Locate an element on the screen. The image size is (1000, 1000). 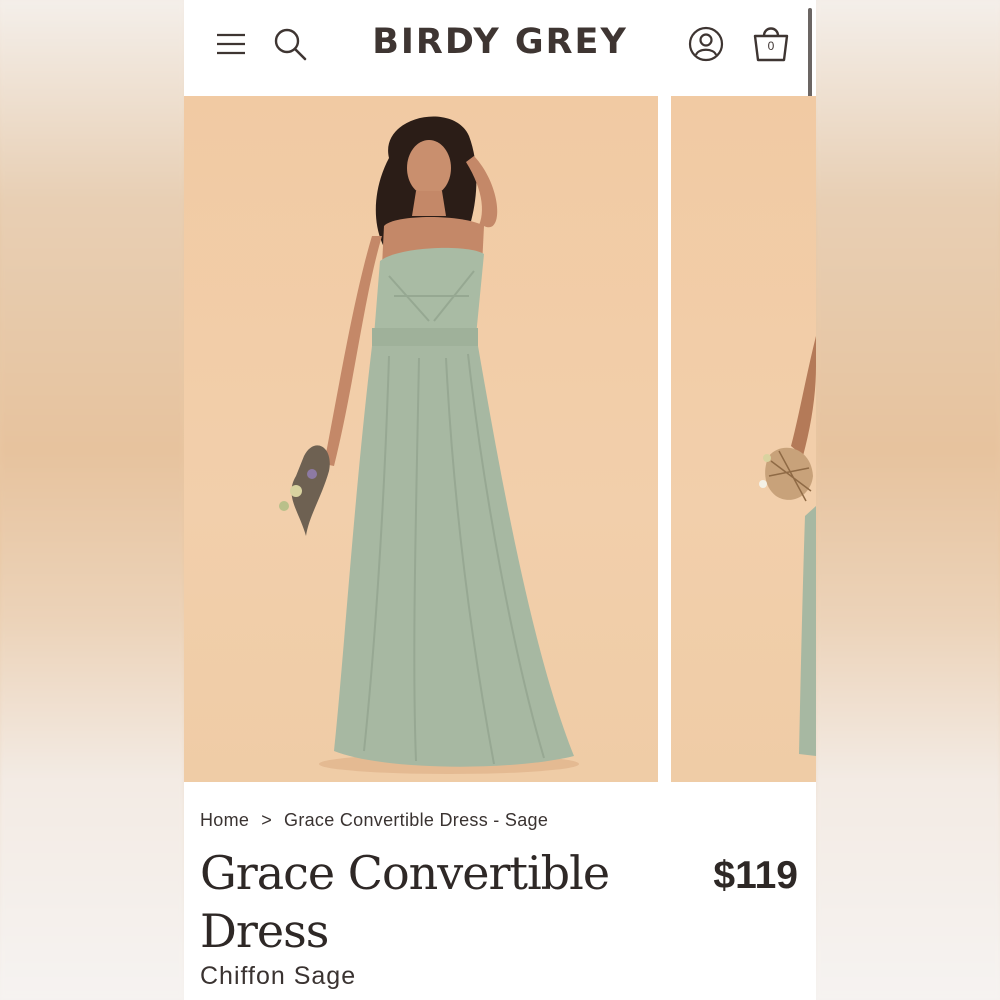
product-title: Grace Convertible Dress is located at coordinates (405, 902).